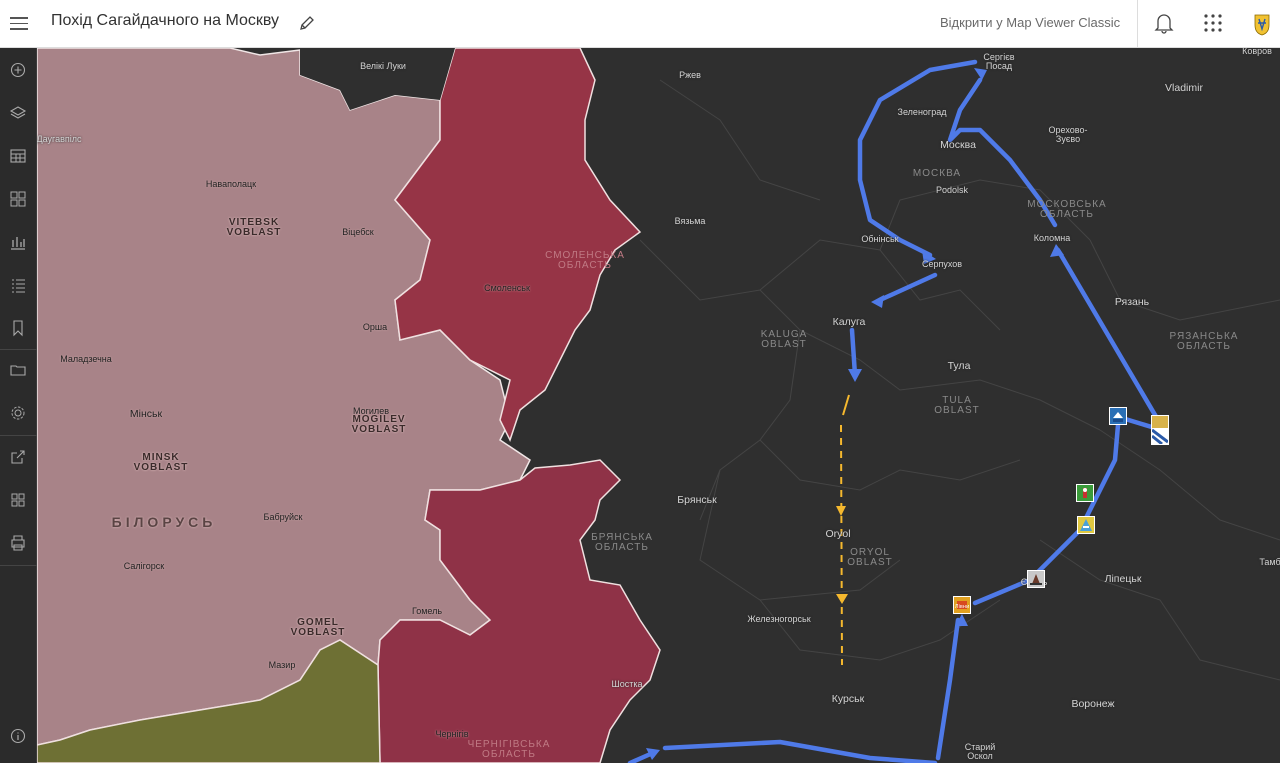  I want to click on region-label: РЯЗАНСЬКА ОБЛАСТЬ, so click(1204, 341).